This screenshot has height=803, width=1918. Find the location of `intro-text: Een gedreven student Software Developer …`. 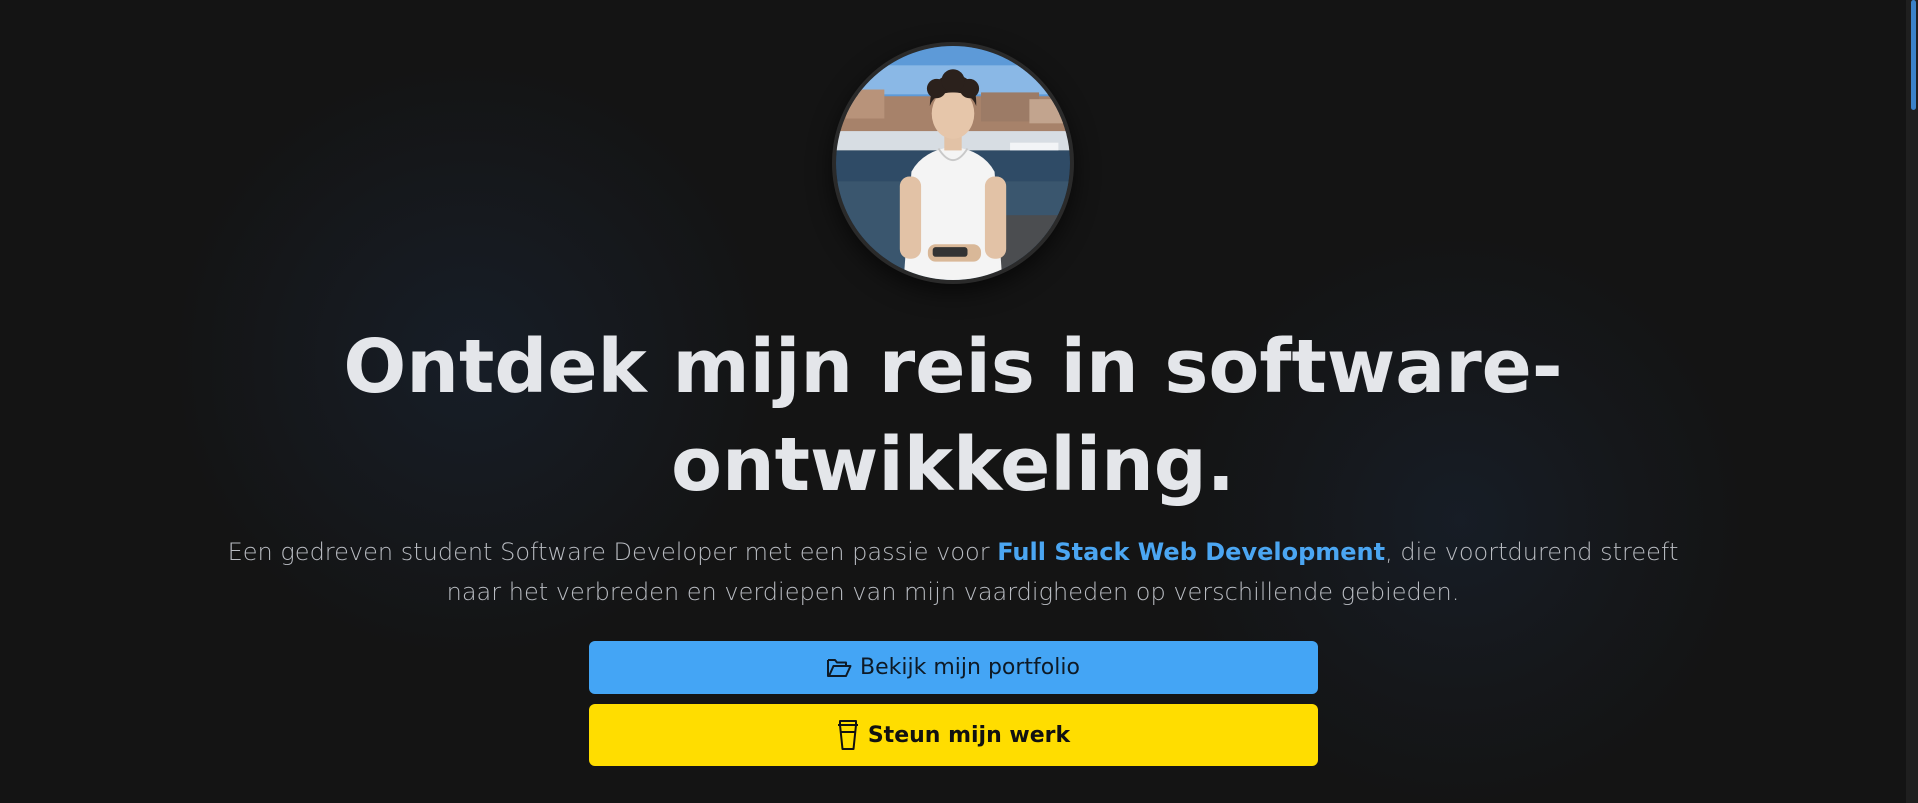

intro-text: Een gedreven student Software Developer … is located at coordinates (953, 572).